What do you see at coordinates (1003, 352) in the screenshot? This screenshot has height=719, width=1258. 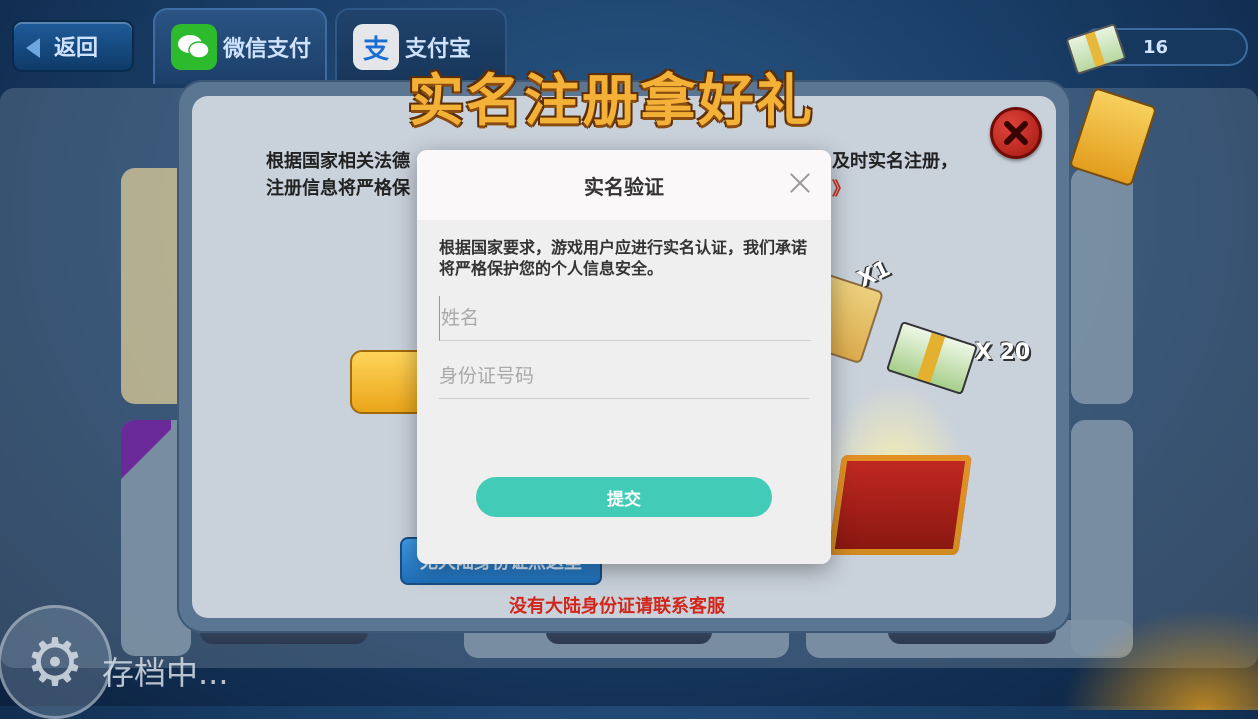 I see `reward-cash-multiplier: X 20` at bounding box center [1003, 352].